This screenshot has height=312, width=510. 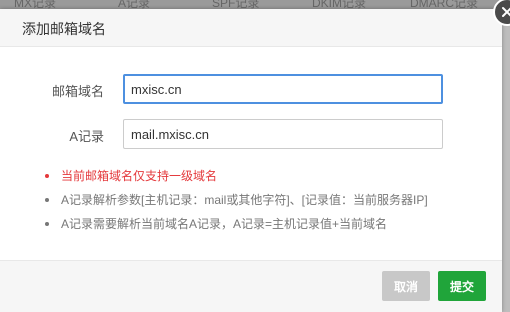 What do you see at coordinates (283, 89) in the screenshot?
I see `domain-input` at bounding box center [283, 89].